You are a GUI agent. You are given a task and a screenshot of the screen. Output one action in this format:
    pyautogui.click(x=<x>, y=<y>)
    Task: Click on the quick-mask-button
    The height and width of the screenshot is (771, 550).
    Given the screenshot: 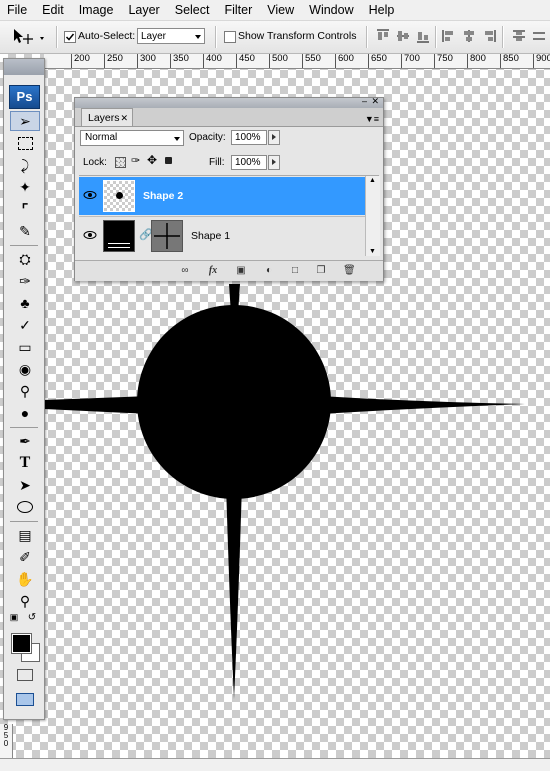 What is the action you would take?
    pyautogui.click(x=25, y=675)
    